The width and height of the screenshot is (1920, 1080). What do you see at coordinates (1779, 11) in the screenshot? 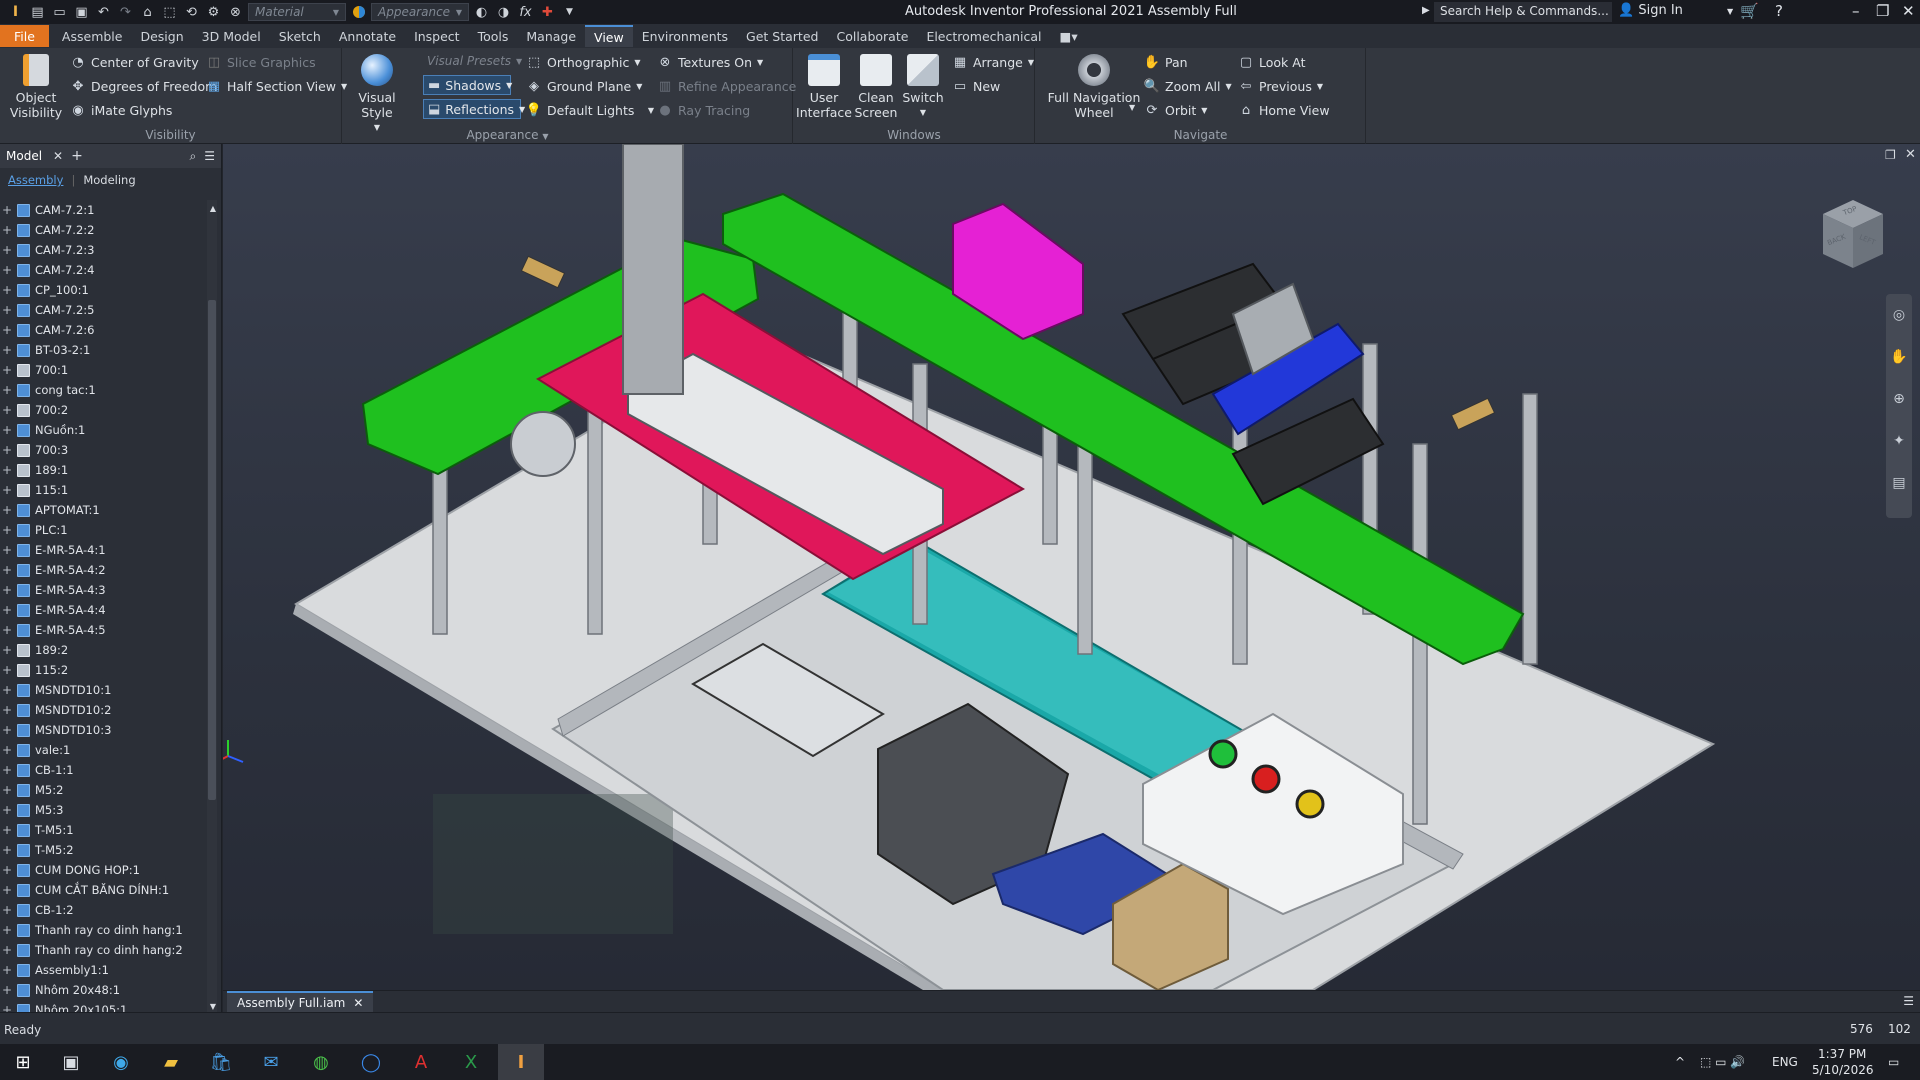
I see `help-icon: ?` at bounding box center [1779, 11].